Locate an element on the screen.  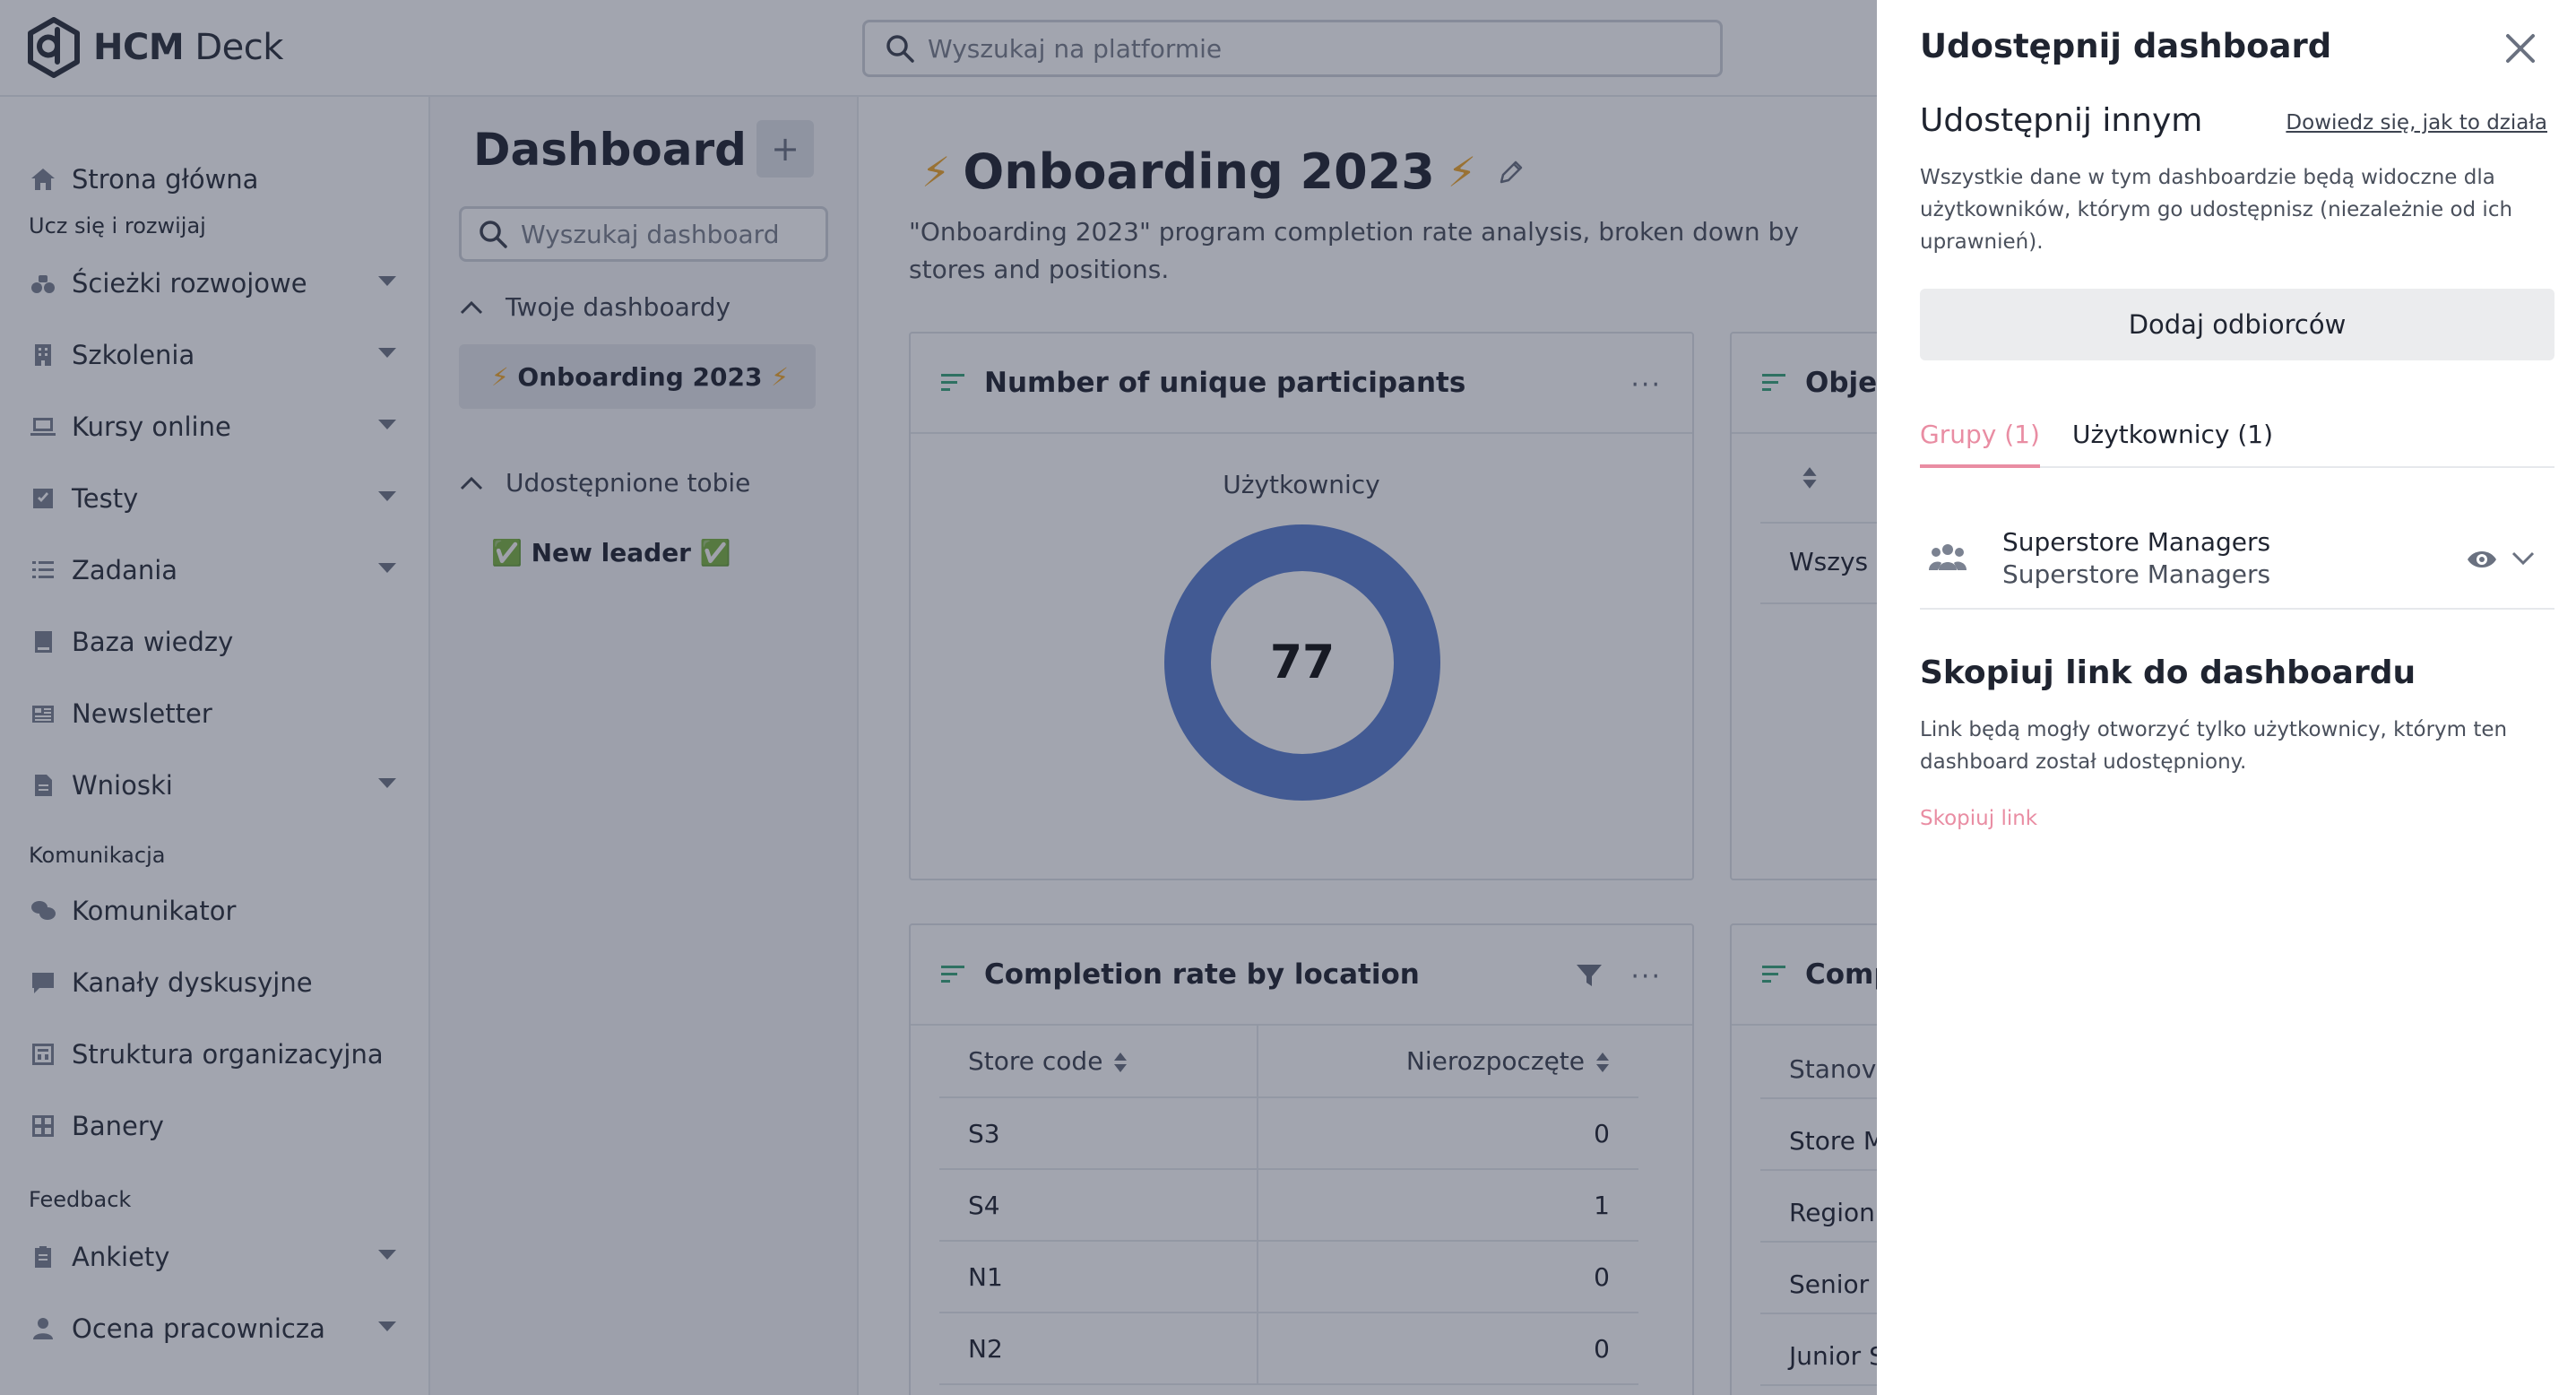
tab-groups: Grupy (1) is located at coordinates (1980, 444).